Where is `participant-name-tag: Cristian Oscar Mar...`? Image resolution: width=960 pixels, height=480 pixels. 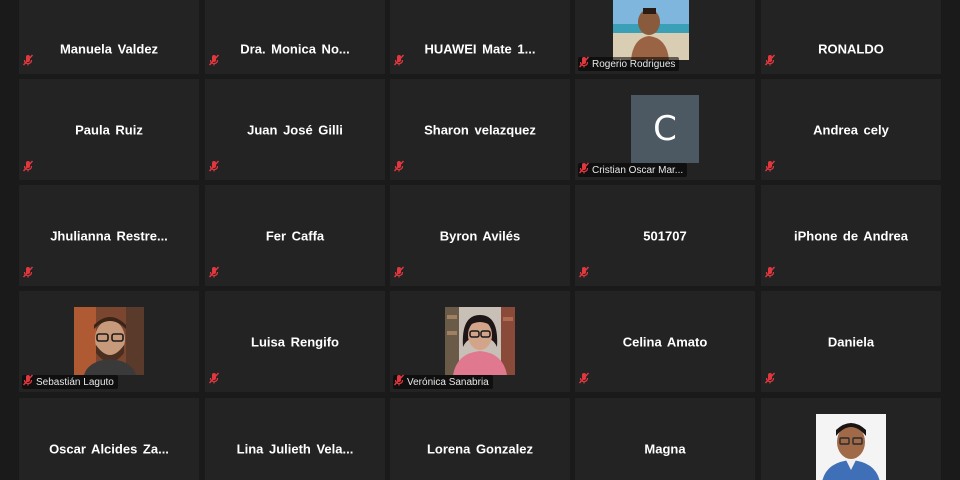 participant-name-tag: Cristian Oscar Mar... is located at coordinates (633, 170).